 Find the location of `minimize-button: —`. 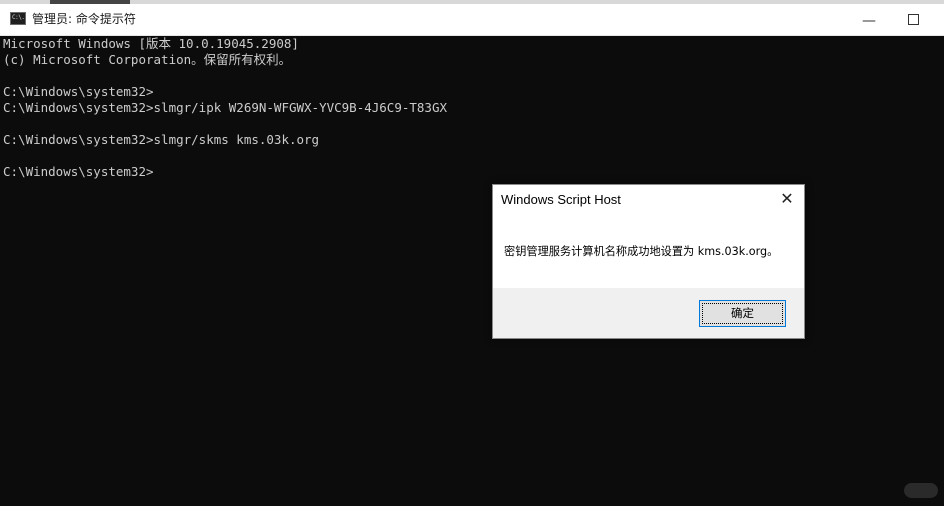

minimize-button: — is located at coordinates (869, 21).